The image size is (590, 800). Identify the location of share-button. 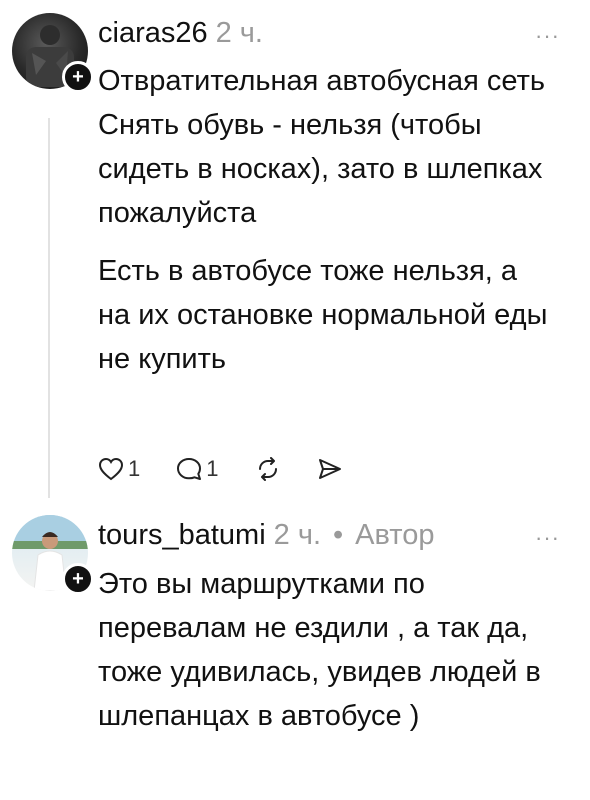
(330, 469).